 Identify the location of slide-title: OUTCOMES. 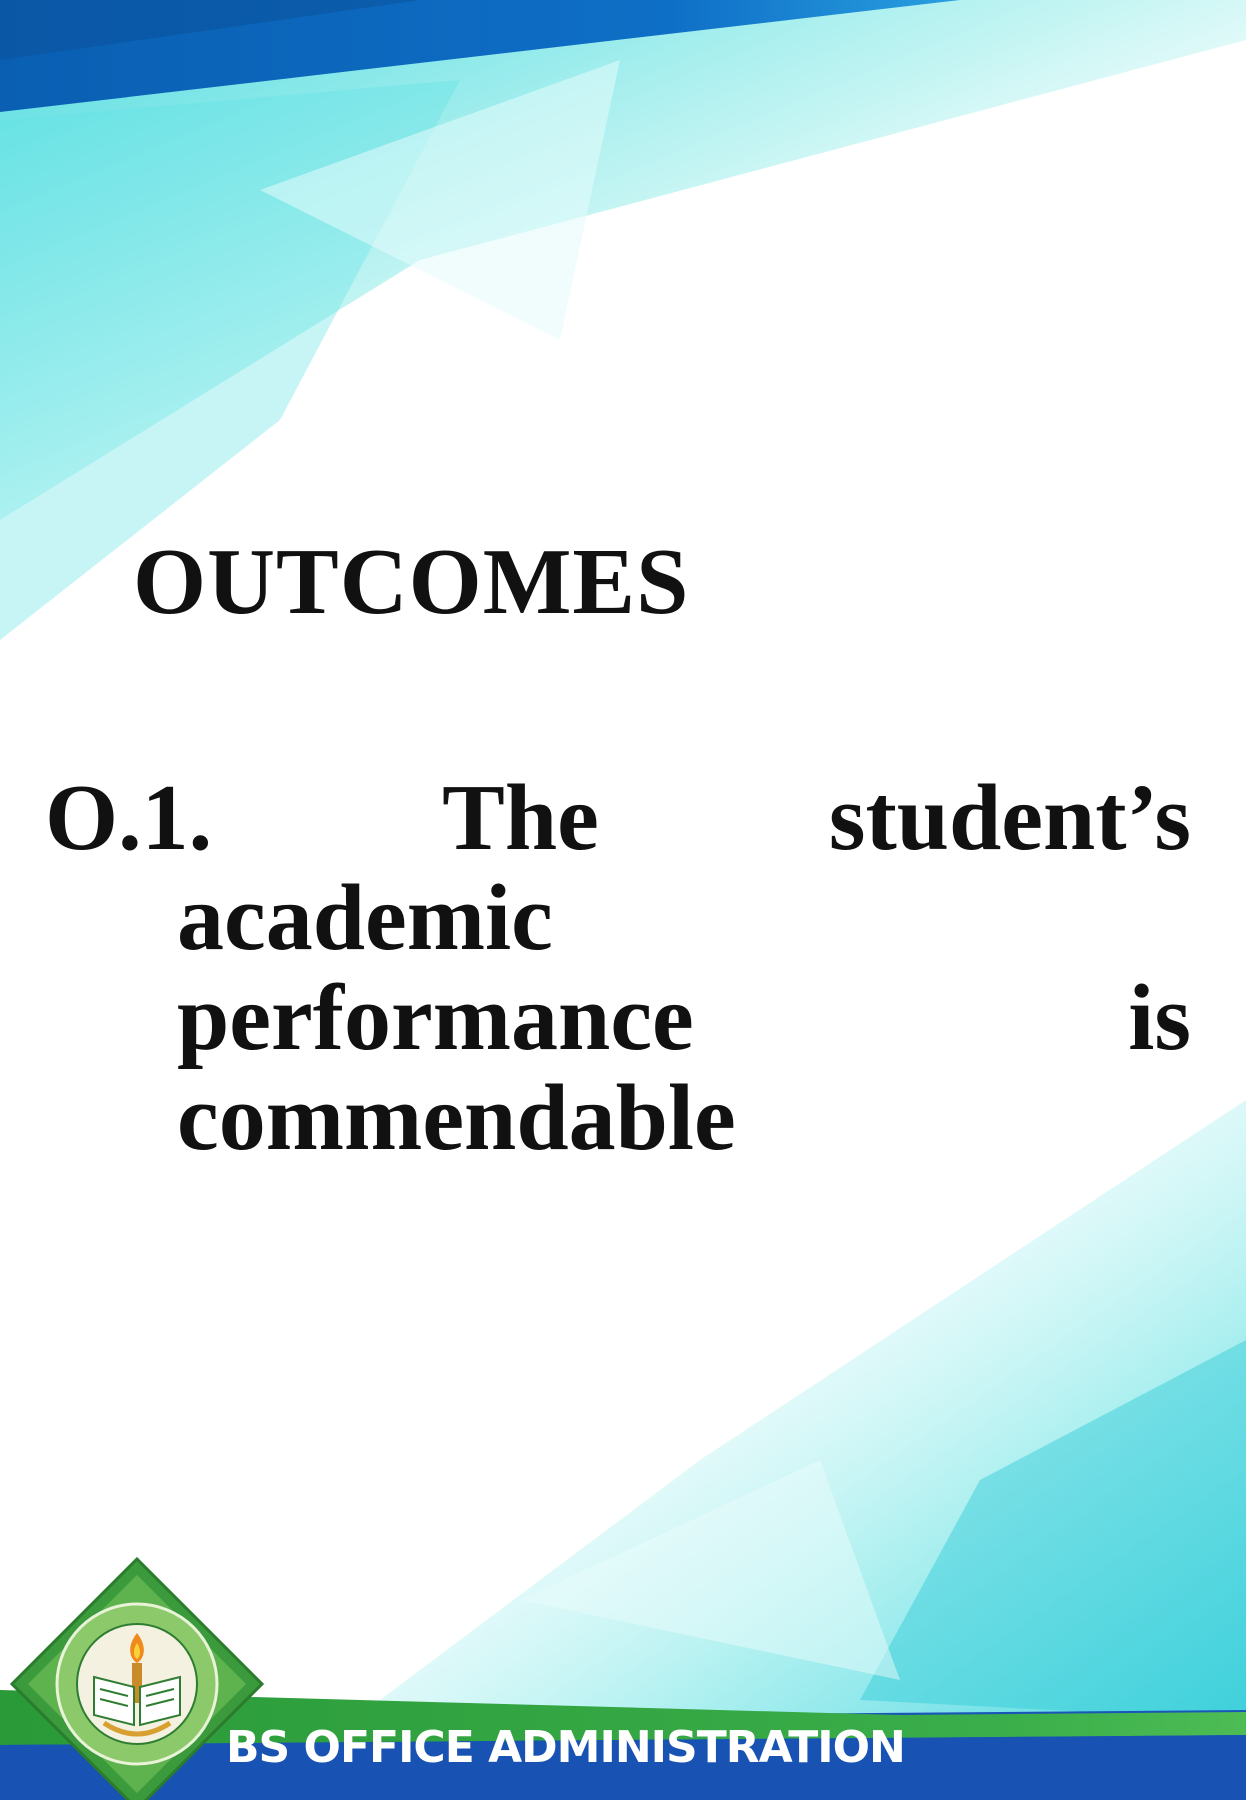
(411, 582).